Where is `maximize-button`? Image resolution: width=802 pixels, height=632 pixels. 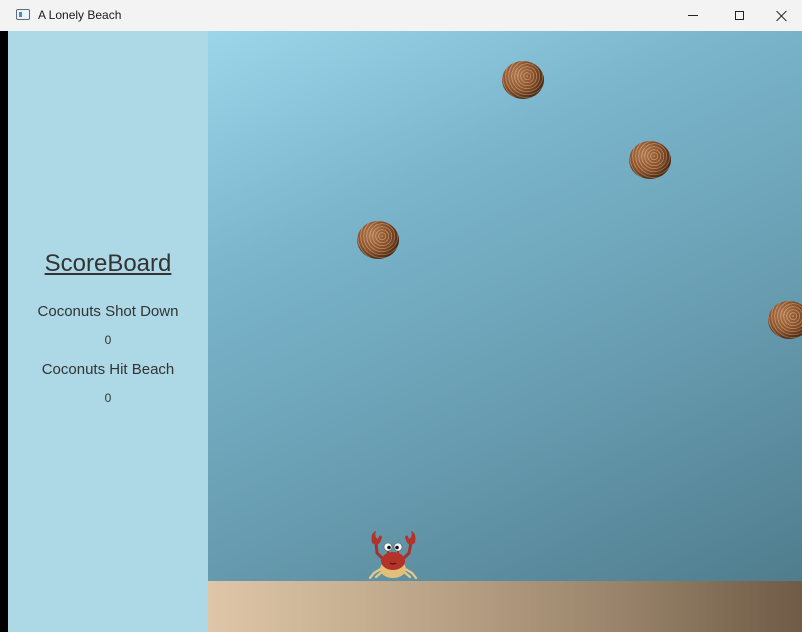 maximize-button is located at coordinates (739, 15).